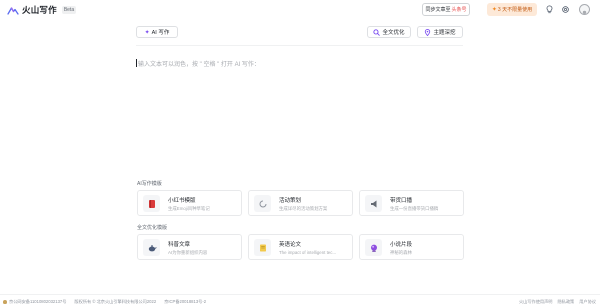 The width and height of the screenshot is (600, 306). I want to click on toolbar-divider, so click(299, 45).